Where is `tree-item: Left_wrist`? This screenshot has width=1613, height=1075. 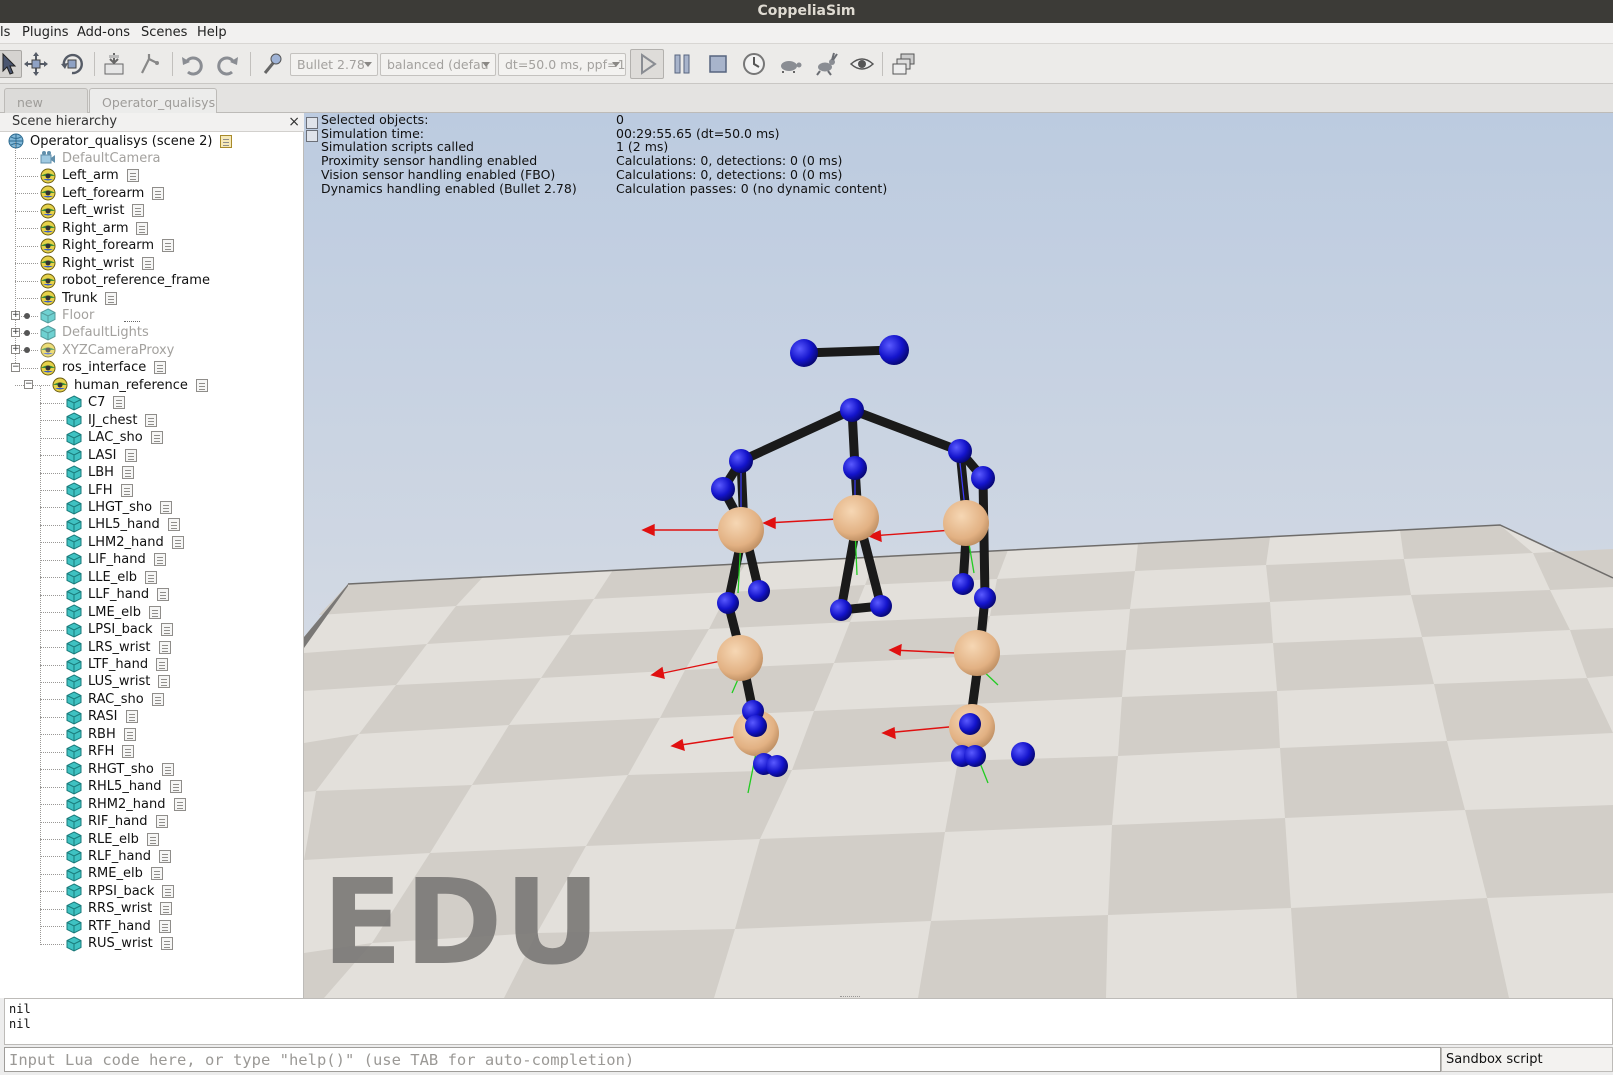 tree-item: Left_wrist is located at coordinates (92, 211).